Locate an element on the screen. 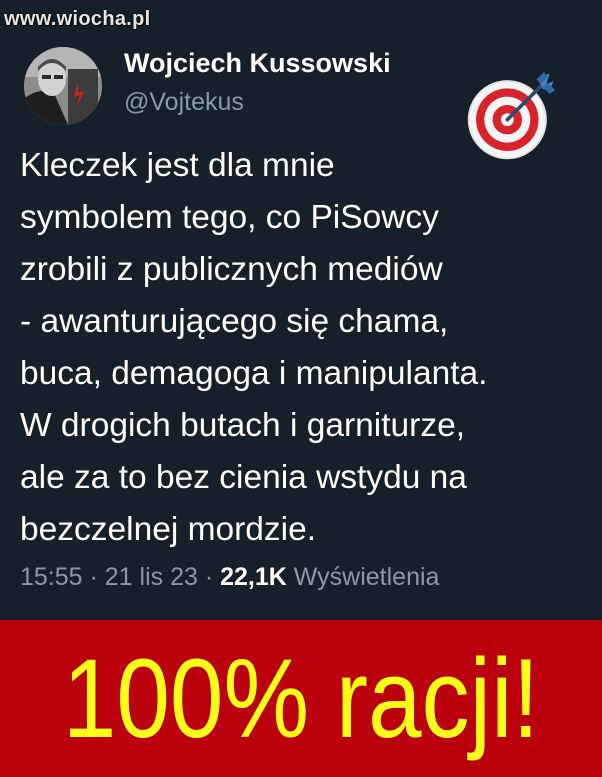  caption-text: 100% racji! is located at coordinates (301, 698).